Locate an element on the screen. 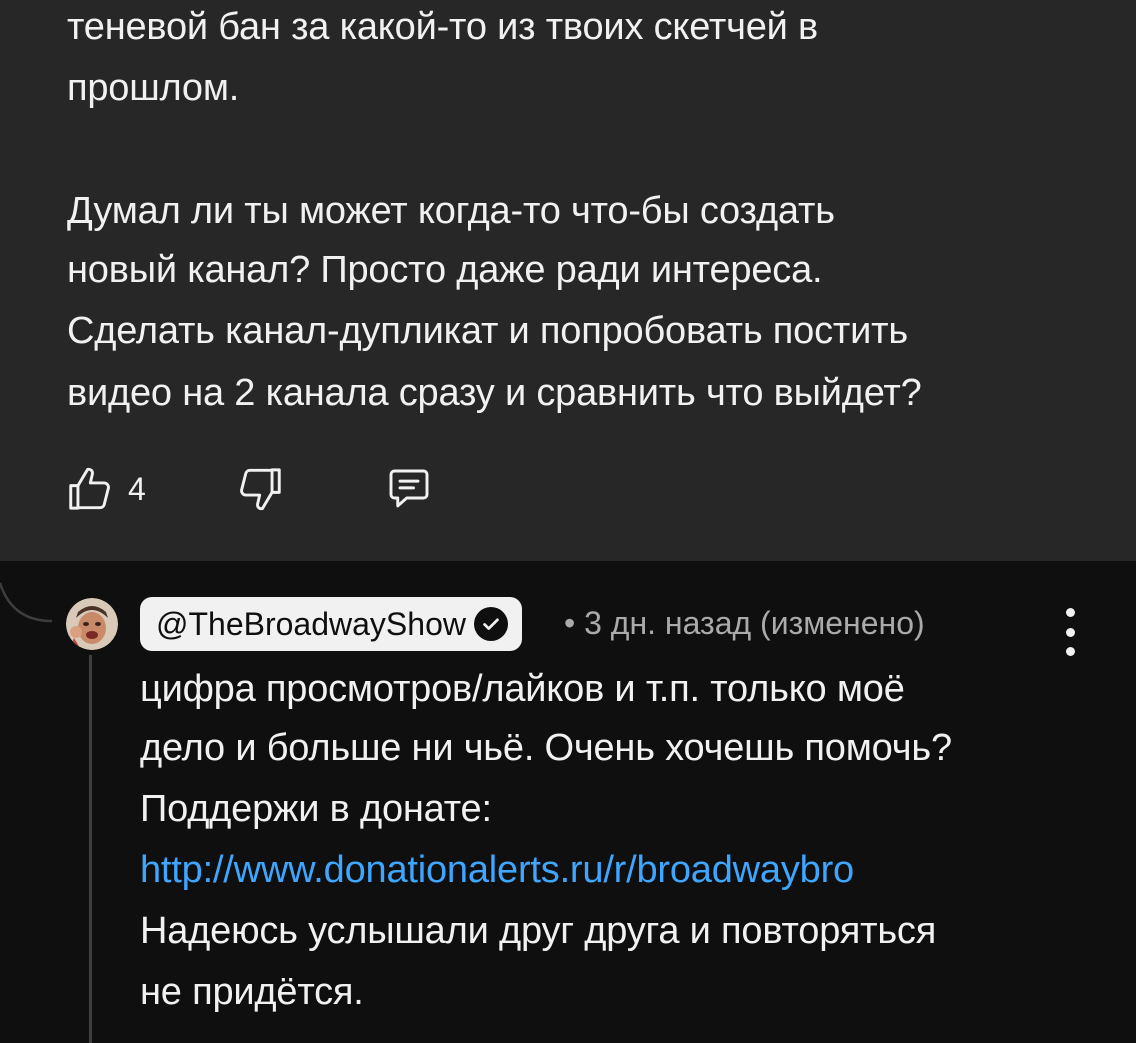 This screenshot has width=1136, height=1043. dislike-button is located at coordinates (259, 489).